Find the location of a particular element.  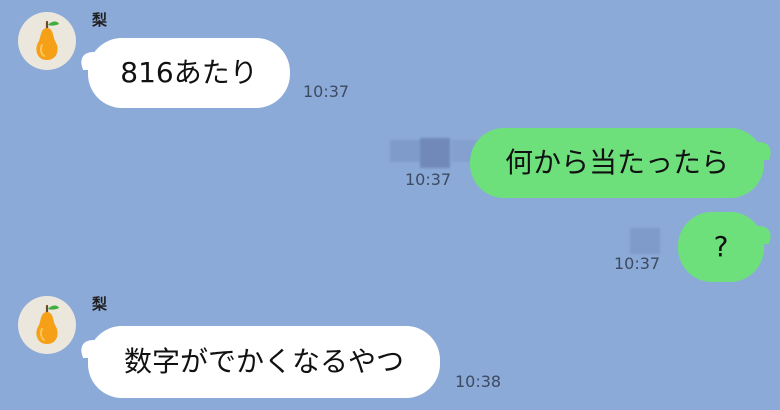

message-bubble-outgoing: ? is located at coordinates (721, 247).